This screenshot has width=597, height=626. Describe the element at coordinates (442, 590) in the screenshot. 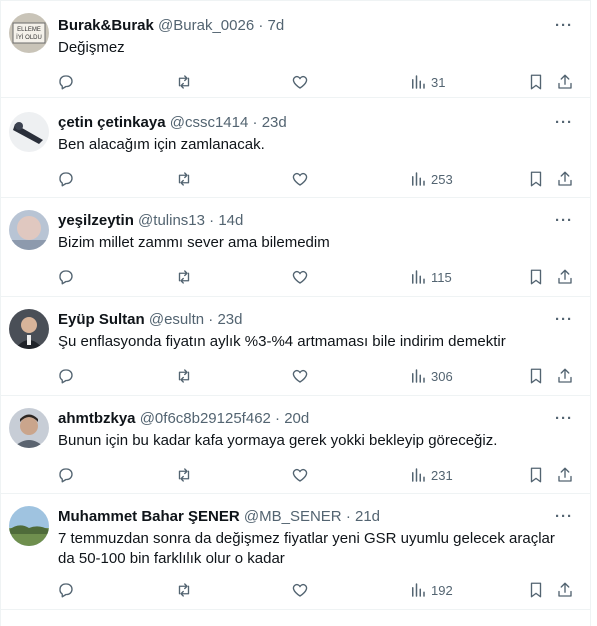

I see `views-count: 192` at that location.